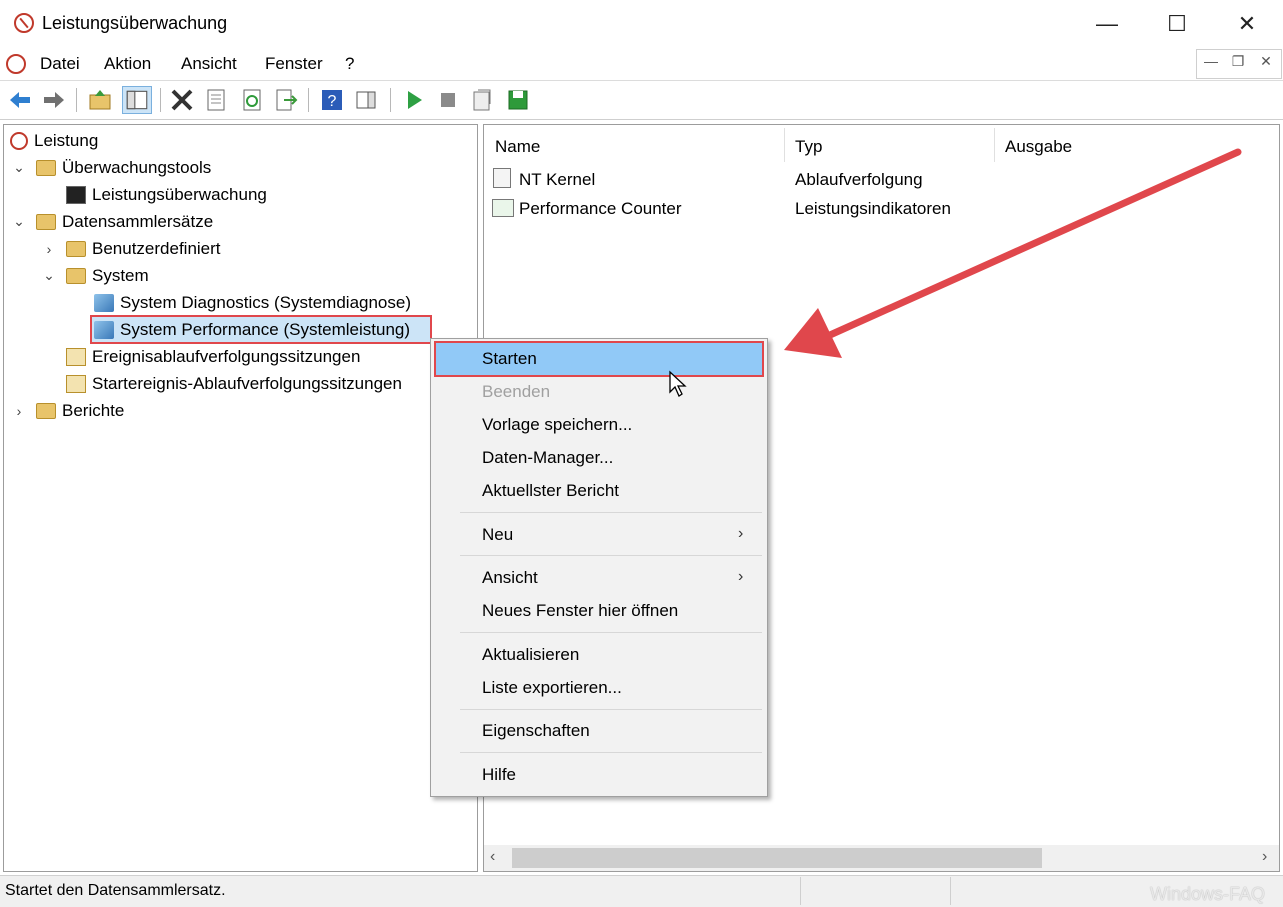 This screenshot has width=1283, height=907. I want to click on mmc-icon, so click(16, 64).